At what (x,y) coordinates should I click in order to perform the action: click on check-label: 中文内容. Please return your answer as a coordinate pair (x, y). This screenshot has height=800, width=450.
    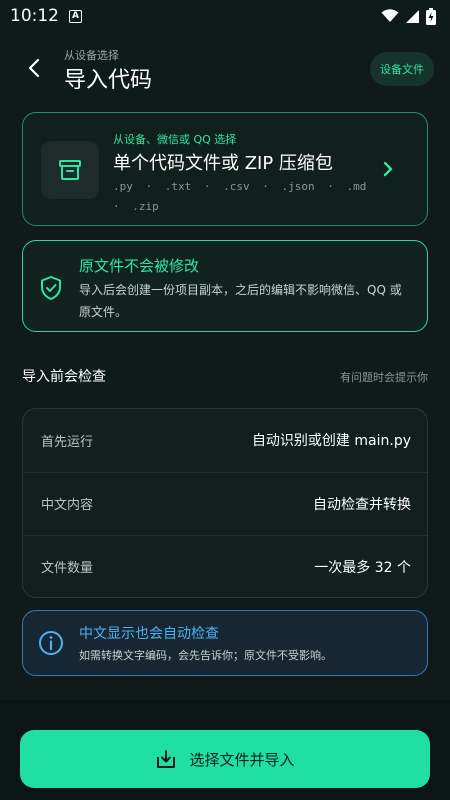
    Looking at the image, I should click on (67, 505).